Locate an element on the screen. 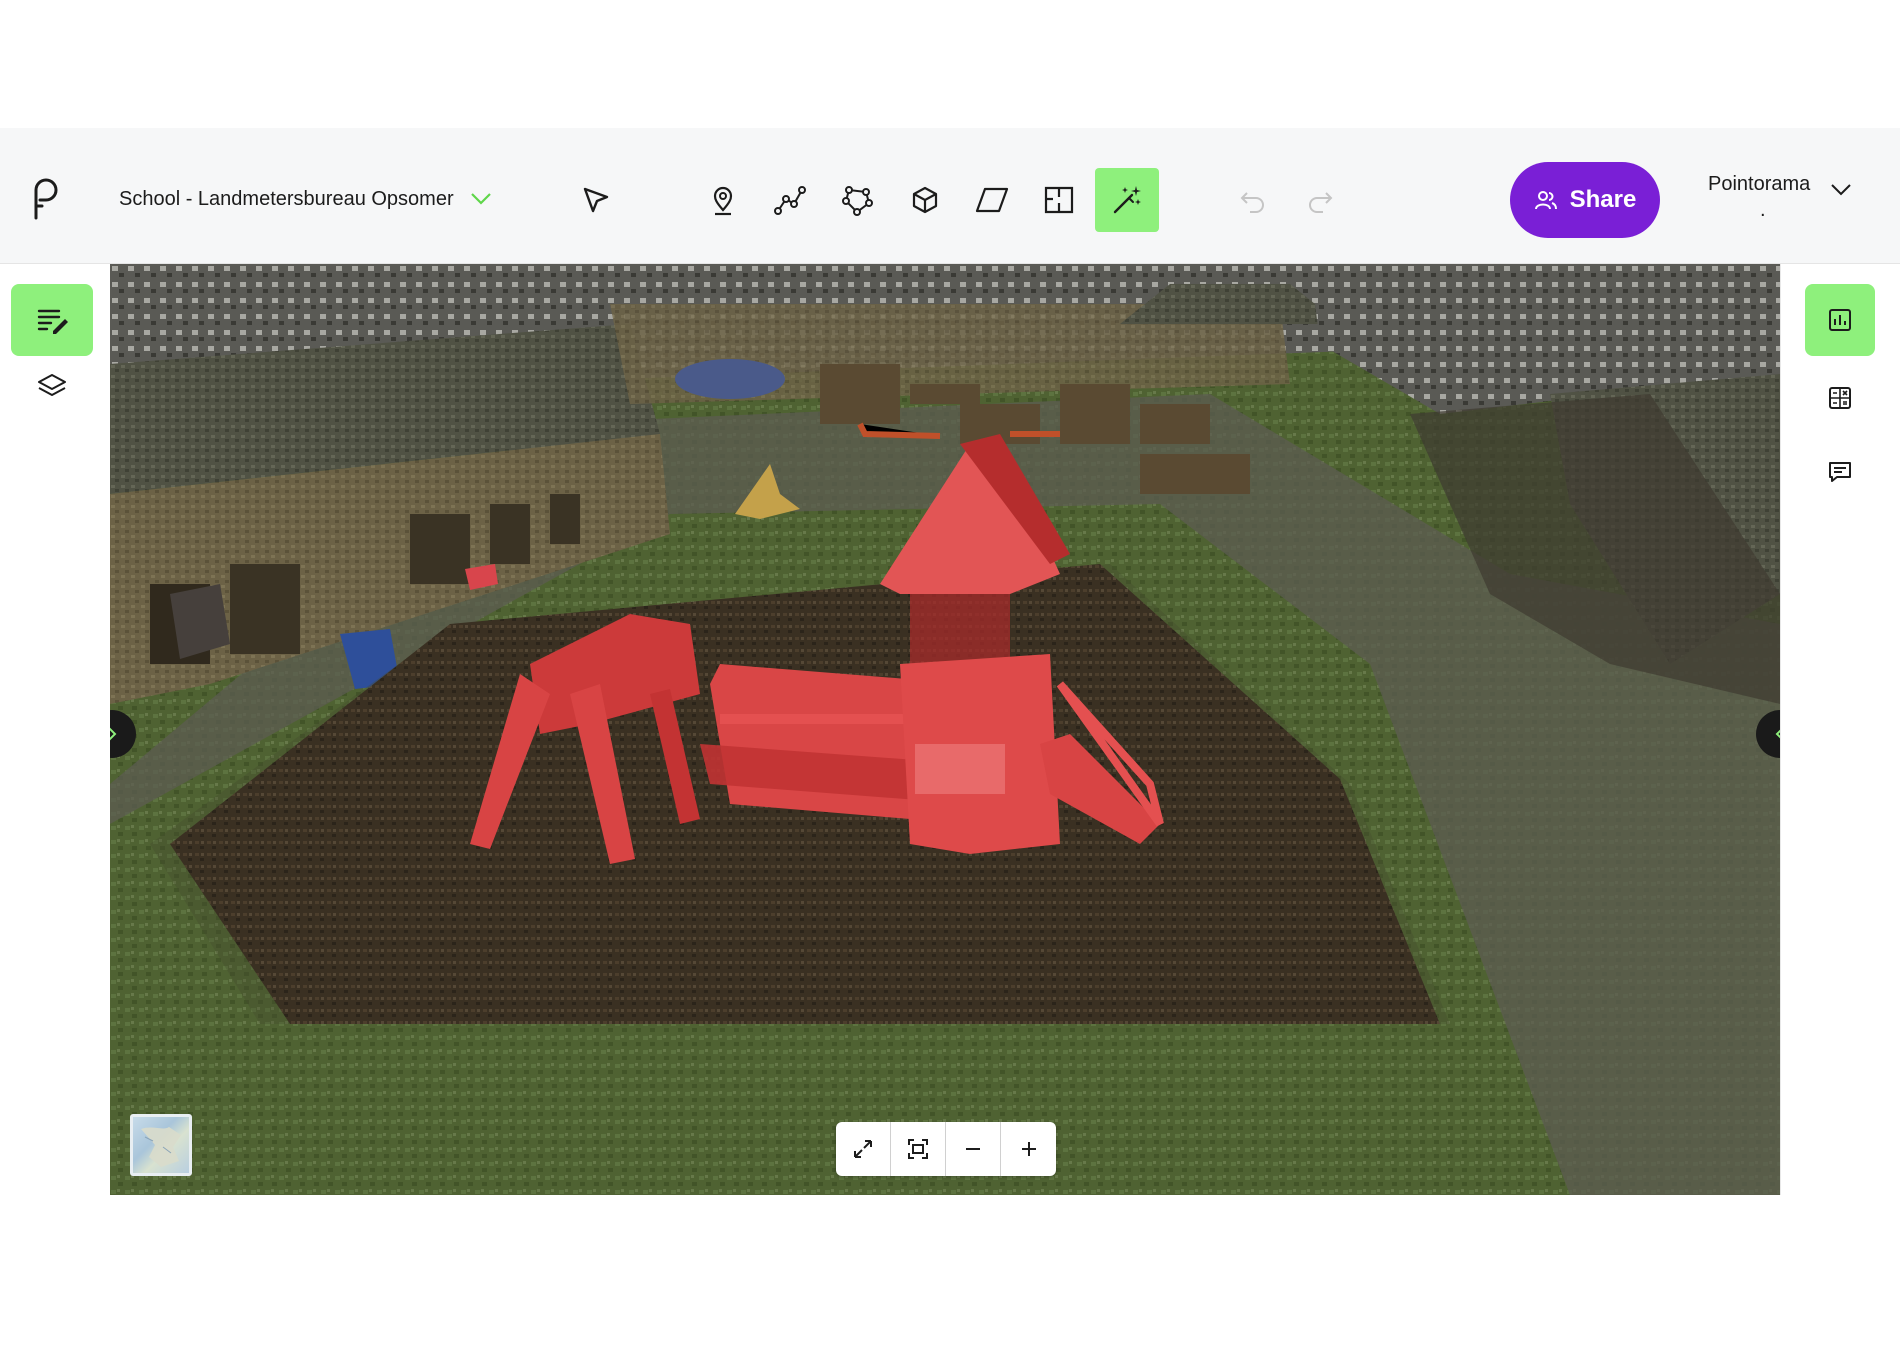 The image size is (1900, 1353). plane-icon is located at coordinates (992, 200).